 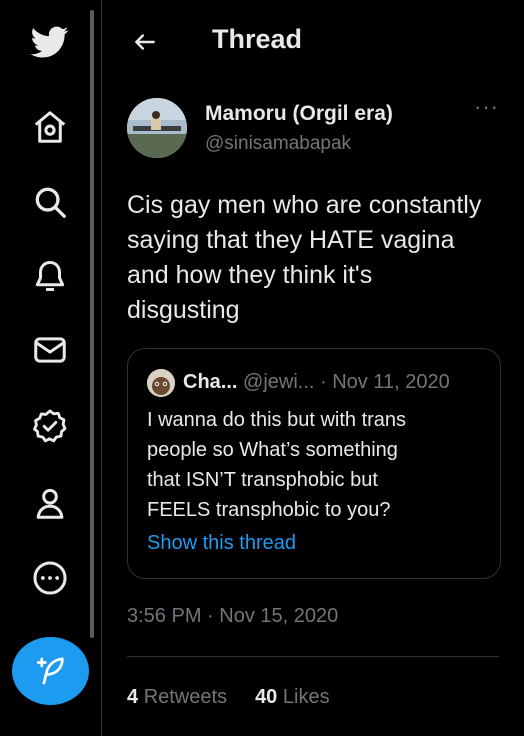 What do you see at coordinates (133, 697) in the screenshot?
I see `retweets-count: 4` at bounding box center [133, 697].